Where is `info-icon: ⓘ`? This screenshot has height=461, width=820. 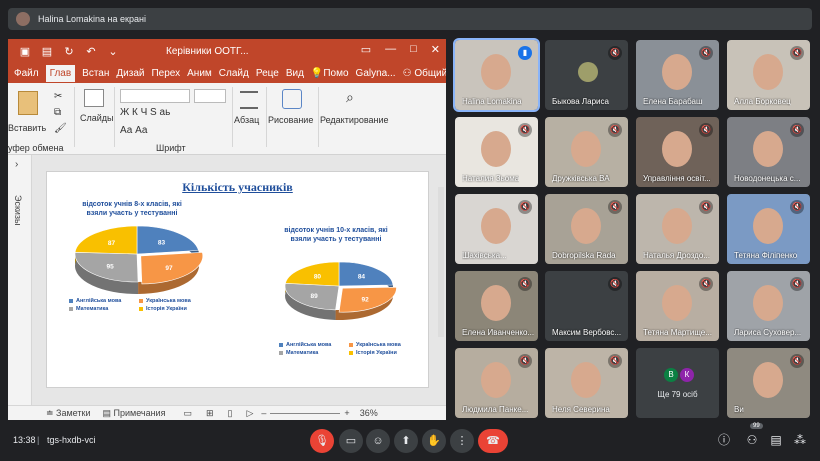 info-icon: ⓘ is located at coordinates (724, 440).